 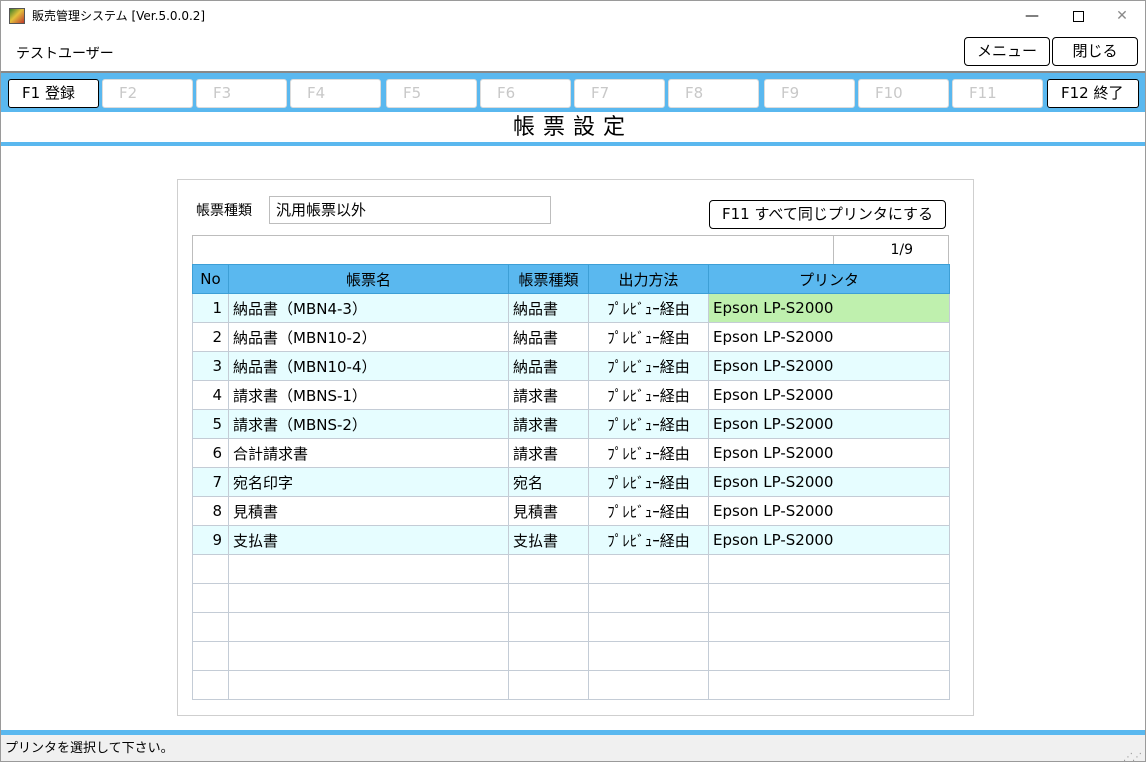 I want to click on cell-report-name: 支払書, so click(x=368, y=540).